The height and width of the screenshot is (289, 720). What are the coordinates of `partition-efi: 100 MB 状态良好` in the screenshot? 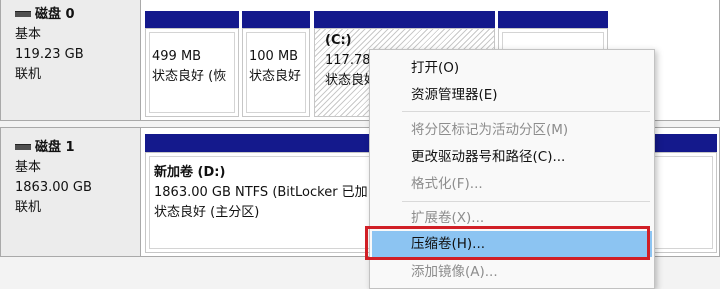 It's located at (276, 64).